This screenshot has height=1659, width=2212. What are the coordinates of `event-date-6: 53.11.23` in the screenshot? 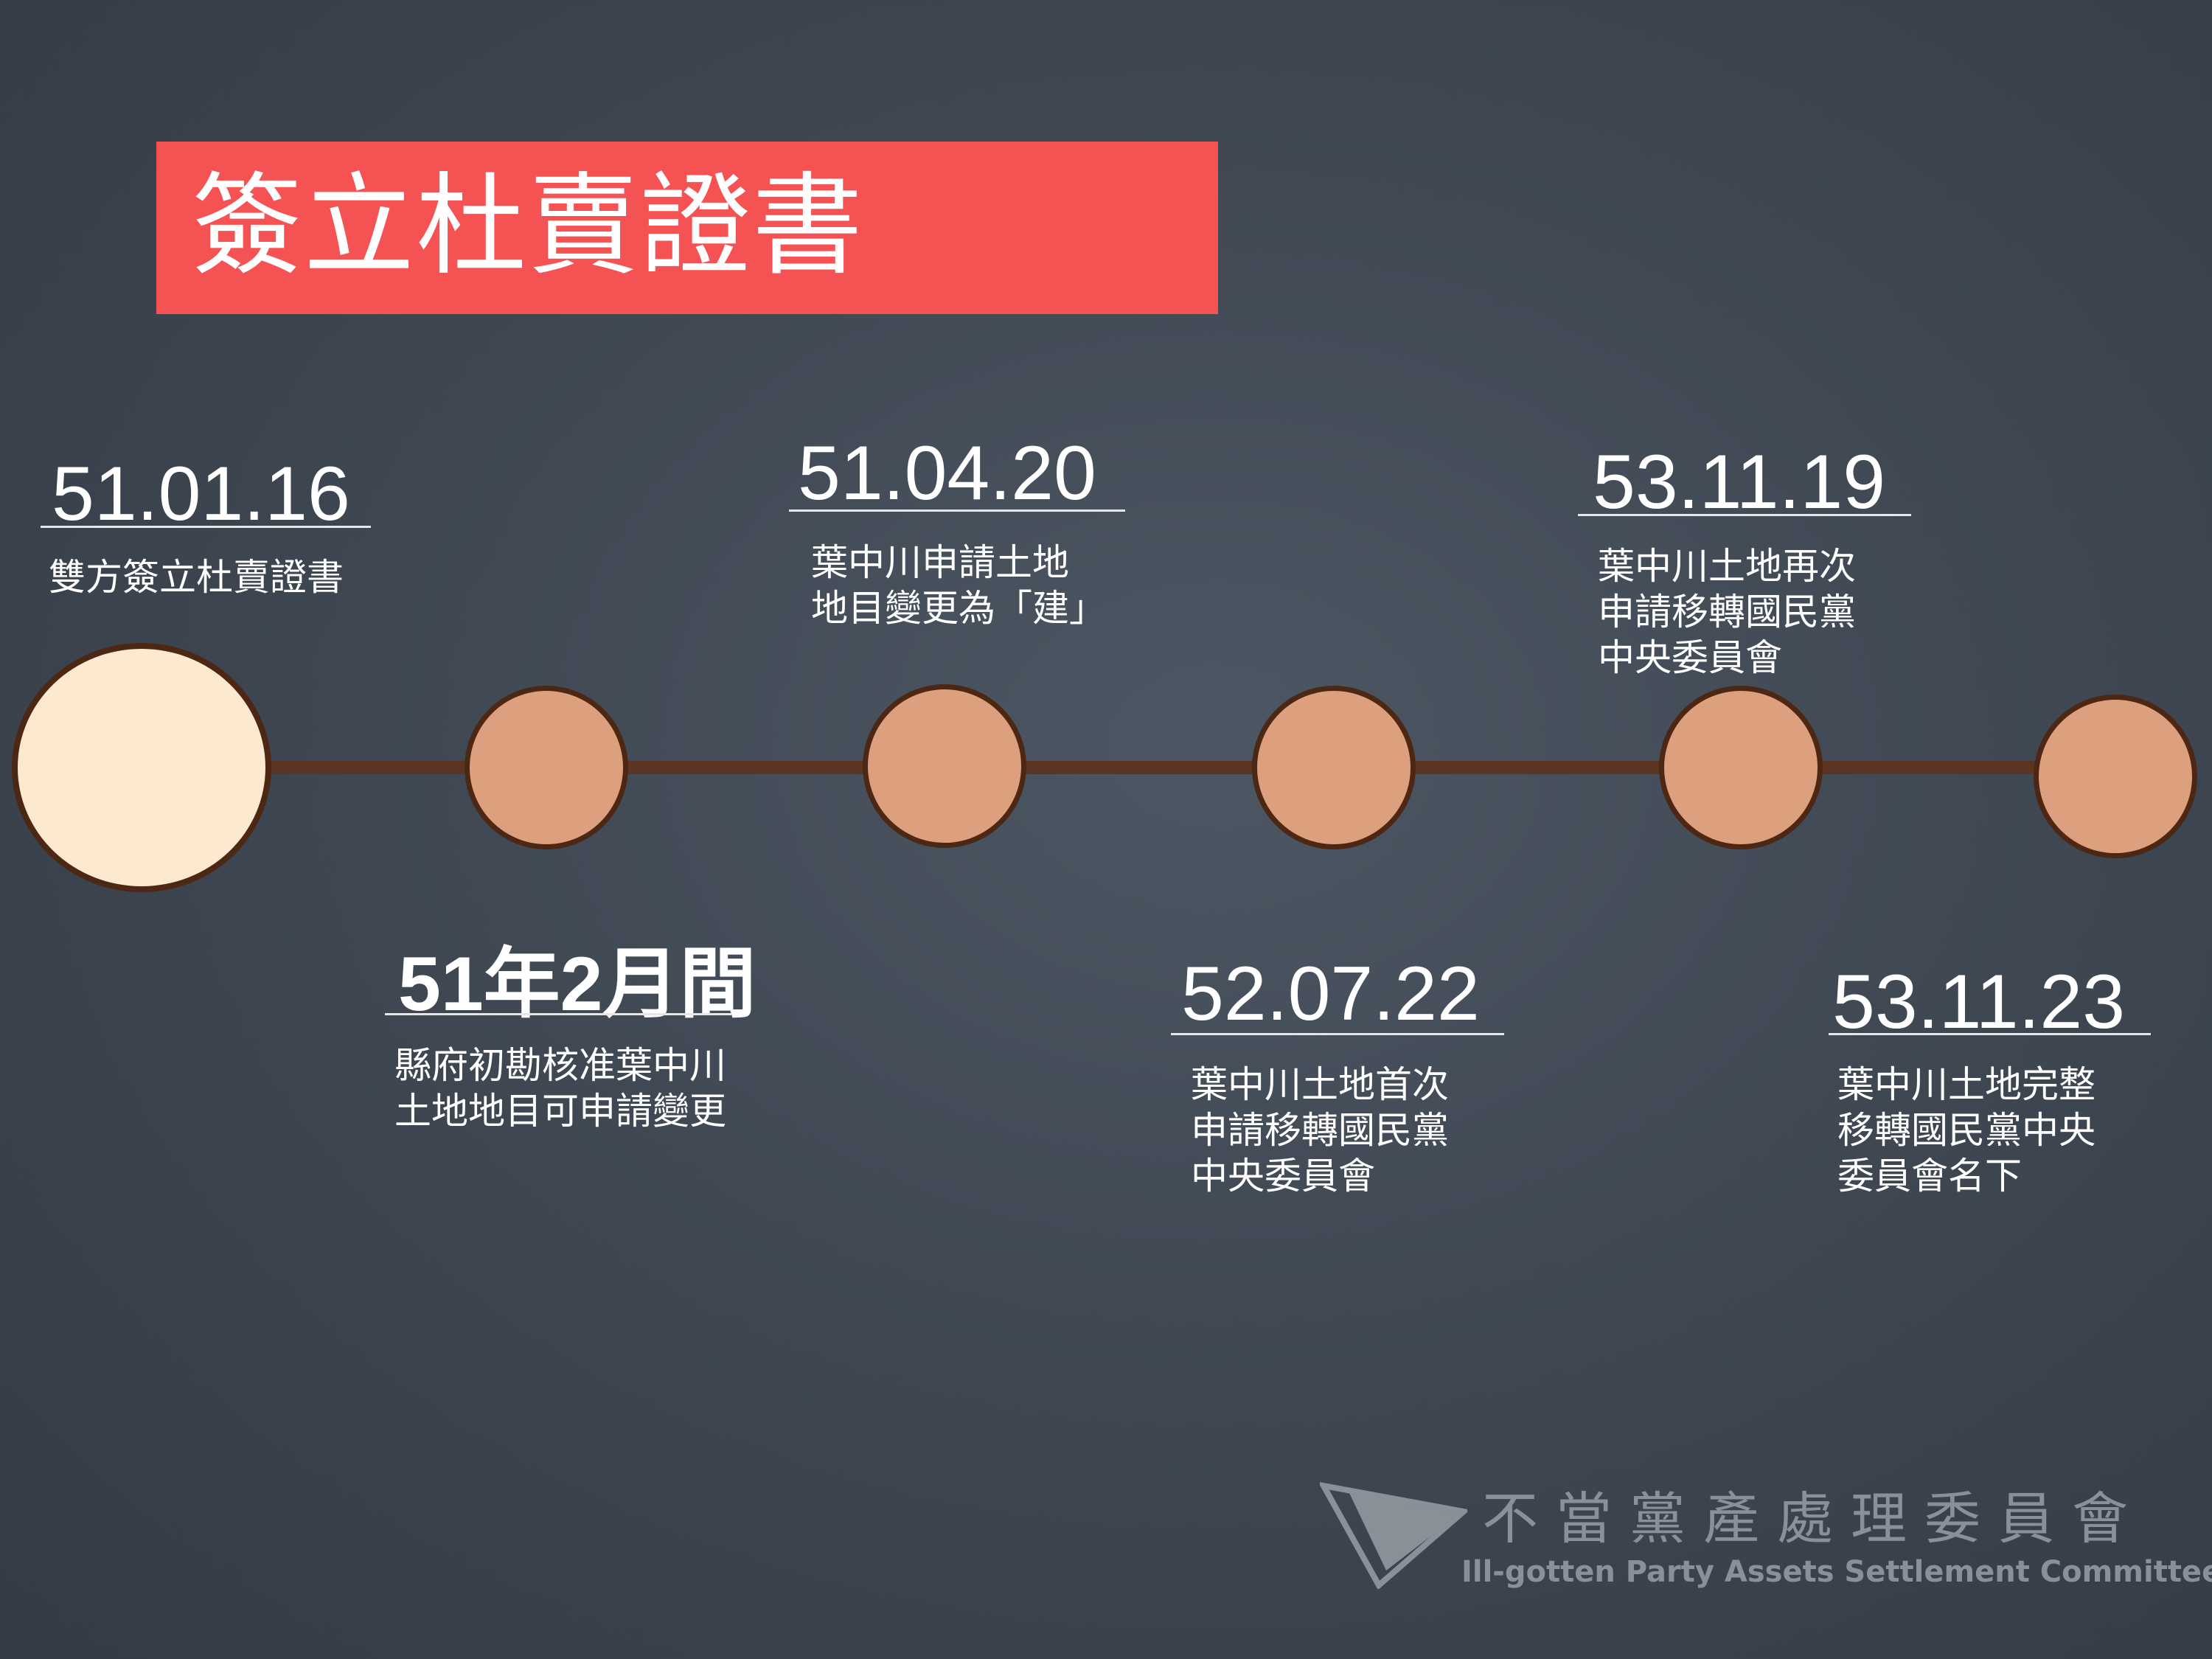 It's located at (1979, 1002).